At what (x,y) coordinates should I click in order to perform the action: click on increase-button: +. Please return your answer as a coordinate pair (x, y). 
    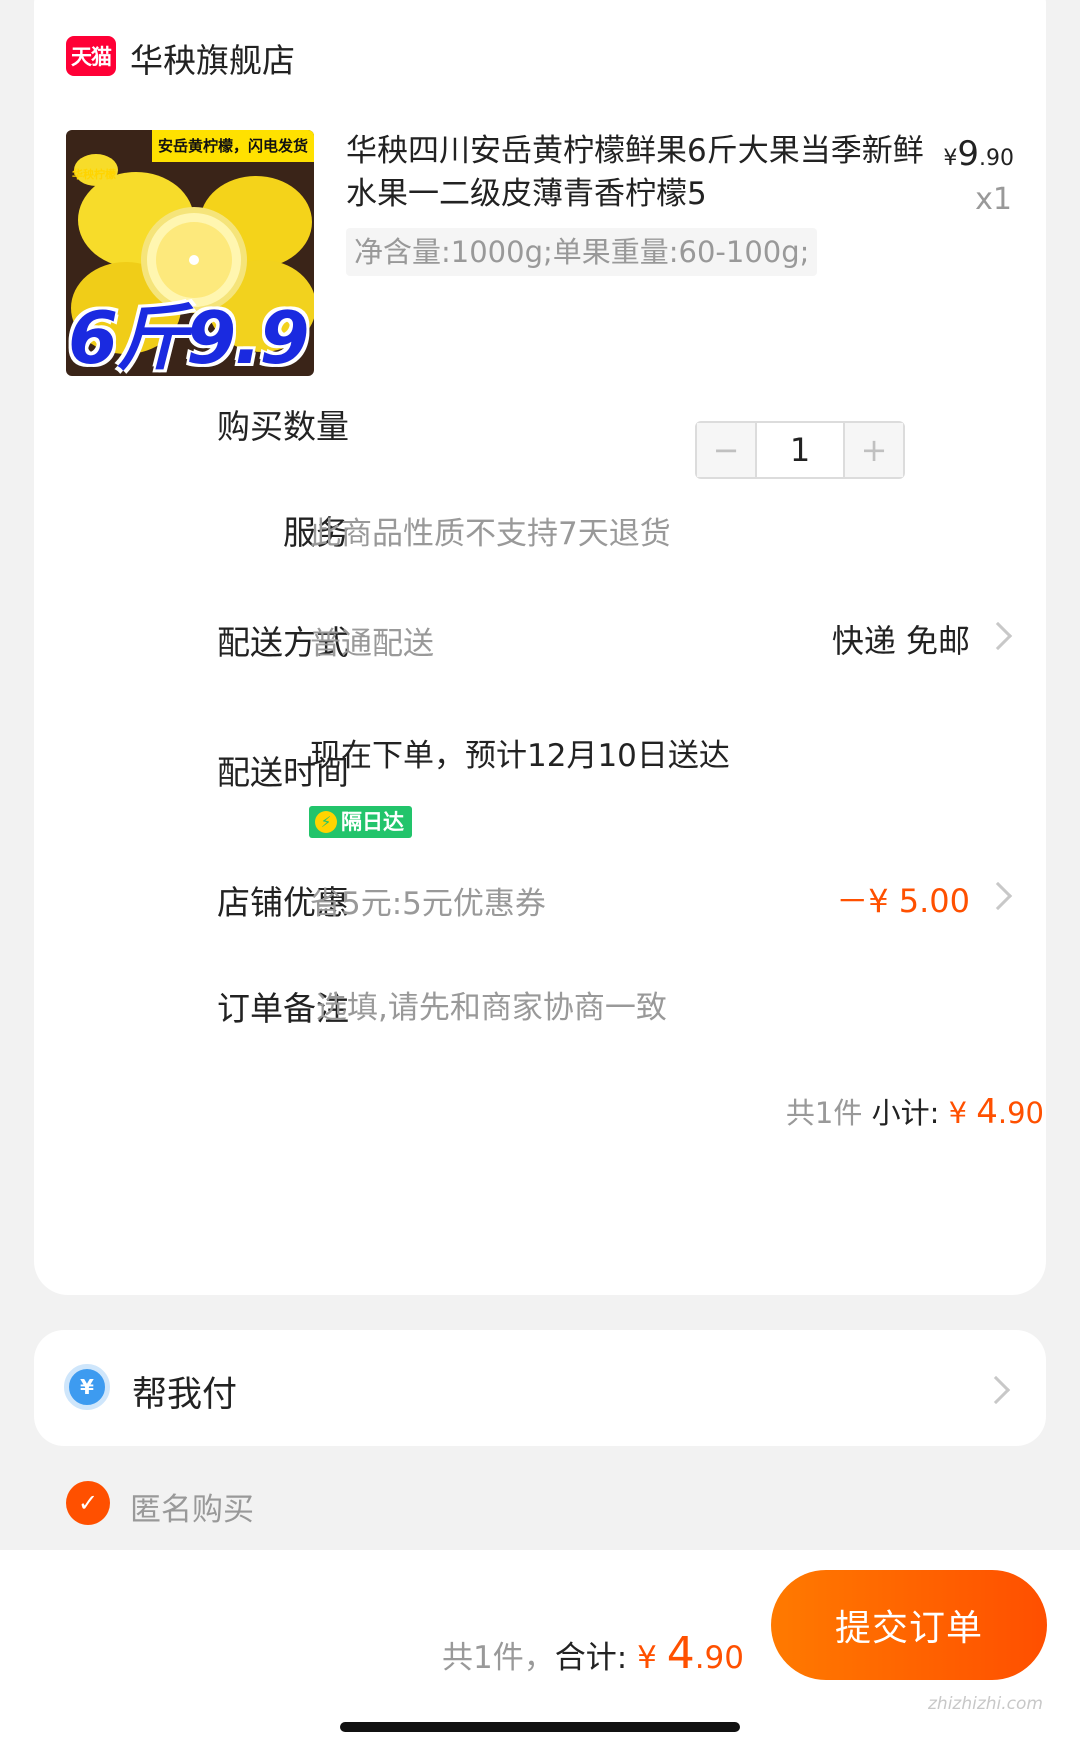
    Looking at the image, I should click on (874, 450).